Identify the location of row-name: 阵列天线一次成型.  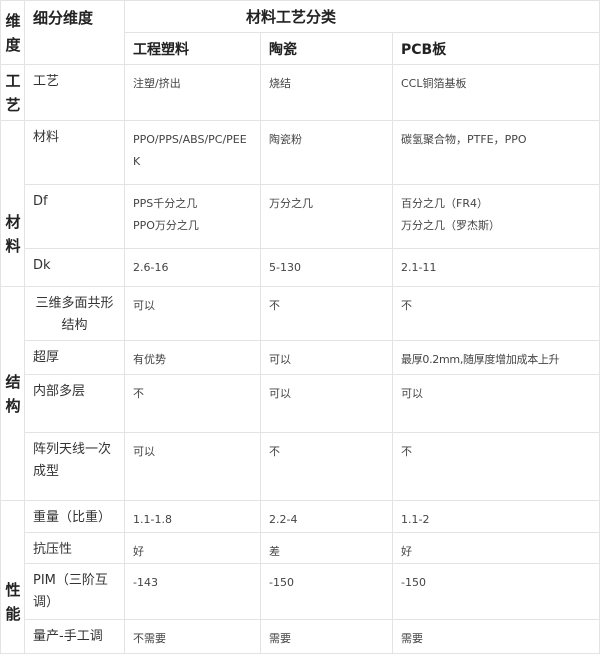
(74, 466).